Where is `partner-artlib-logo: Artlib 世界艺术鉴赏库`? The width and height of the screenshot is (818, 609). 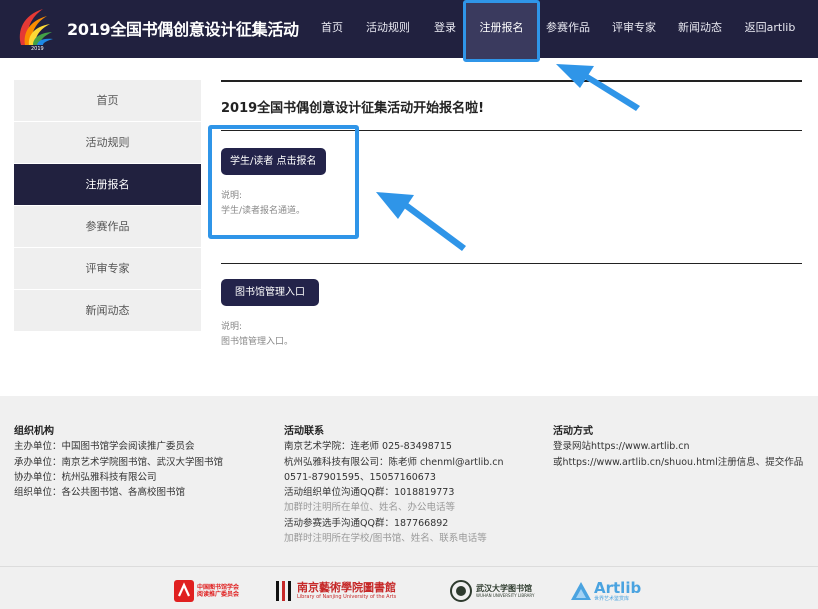 partner-artlib-logo: Artlib 世界艺术鉴赏库 is located at coordinates (605, 591).